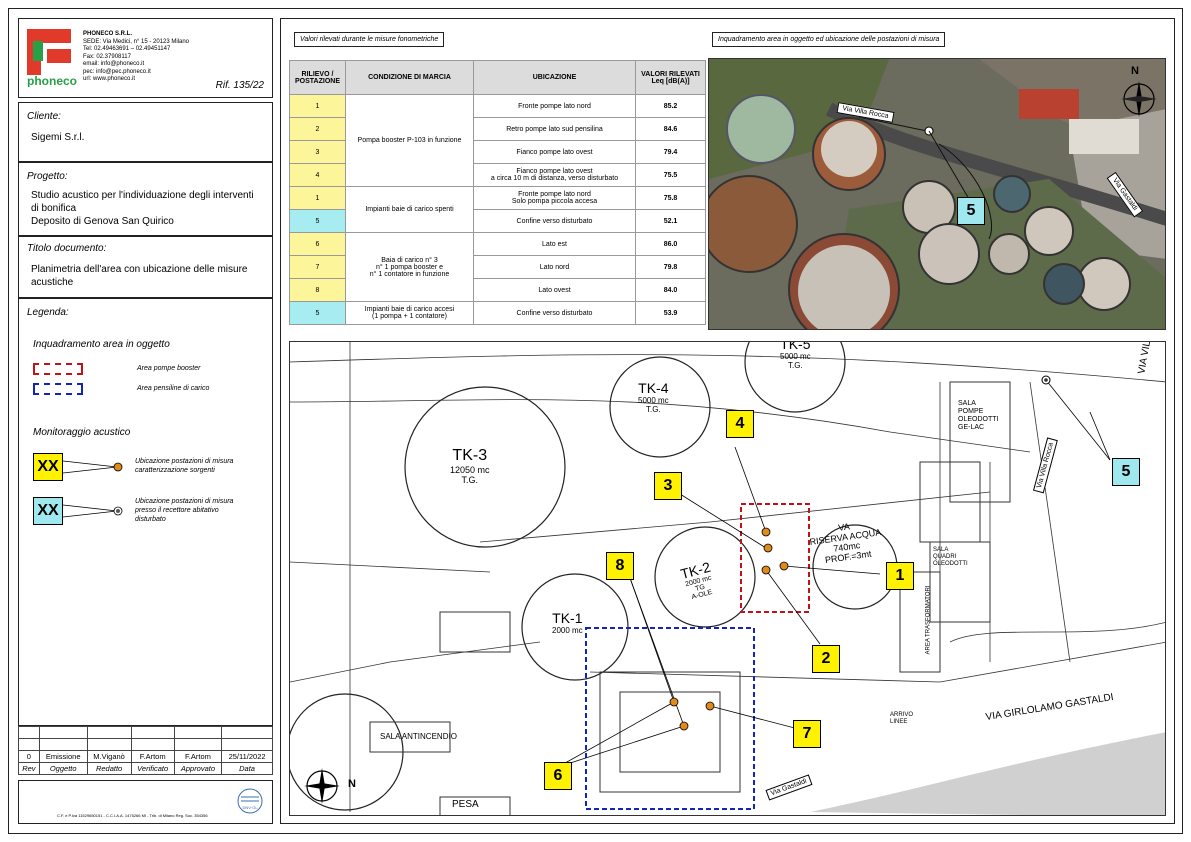 This screenshot has width=1191, height=842. What do you see at coordinates (127, 49) in the screenshot?
I see `company-tel: Tel: 02.49463691 – 02.49451147` at bounding box center [127, 49].